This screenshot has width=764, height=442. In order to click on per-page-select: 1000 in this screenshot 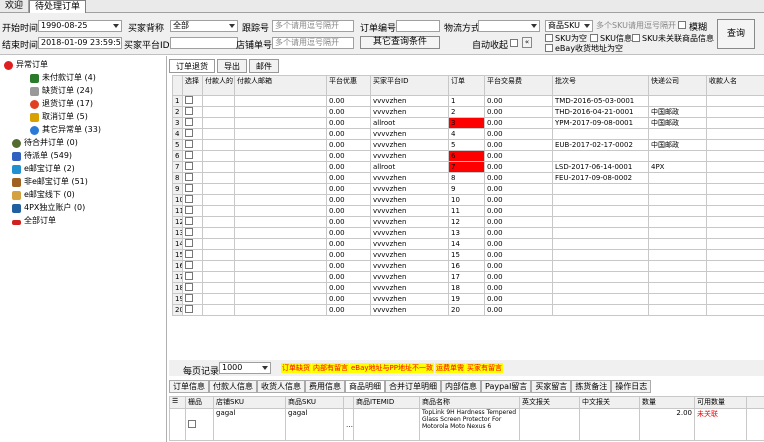, I will do `click(245, 368)`.